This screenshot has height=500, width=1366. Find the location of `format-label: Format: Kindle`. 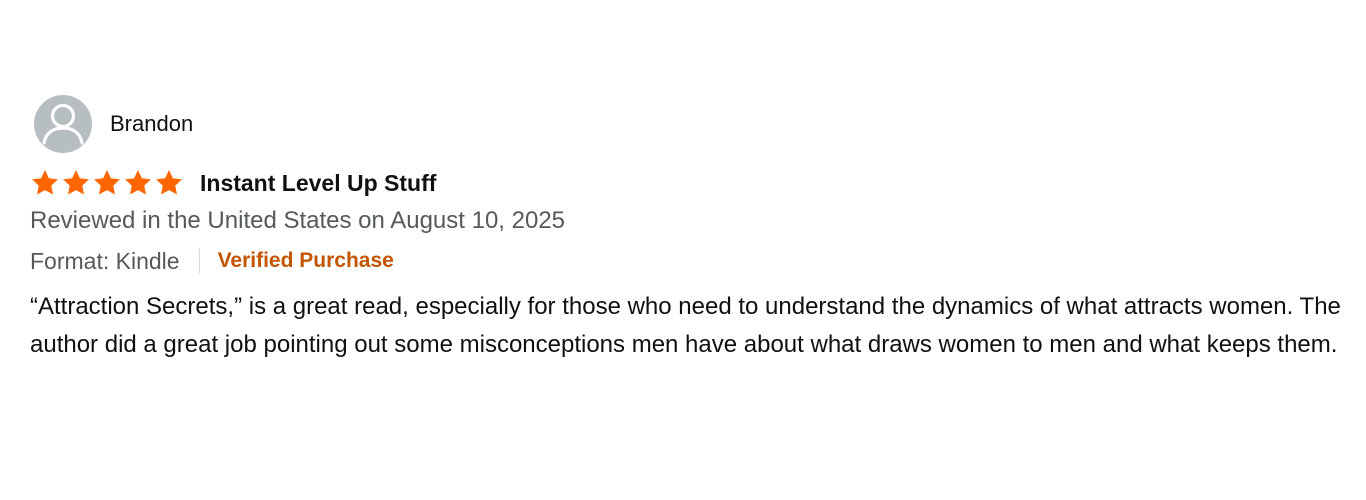

format-label: Format: Kindle is located at coordinates (105, 261).